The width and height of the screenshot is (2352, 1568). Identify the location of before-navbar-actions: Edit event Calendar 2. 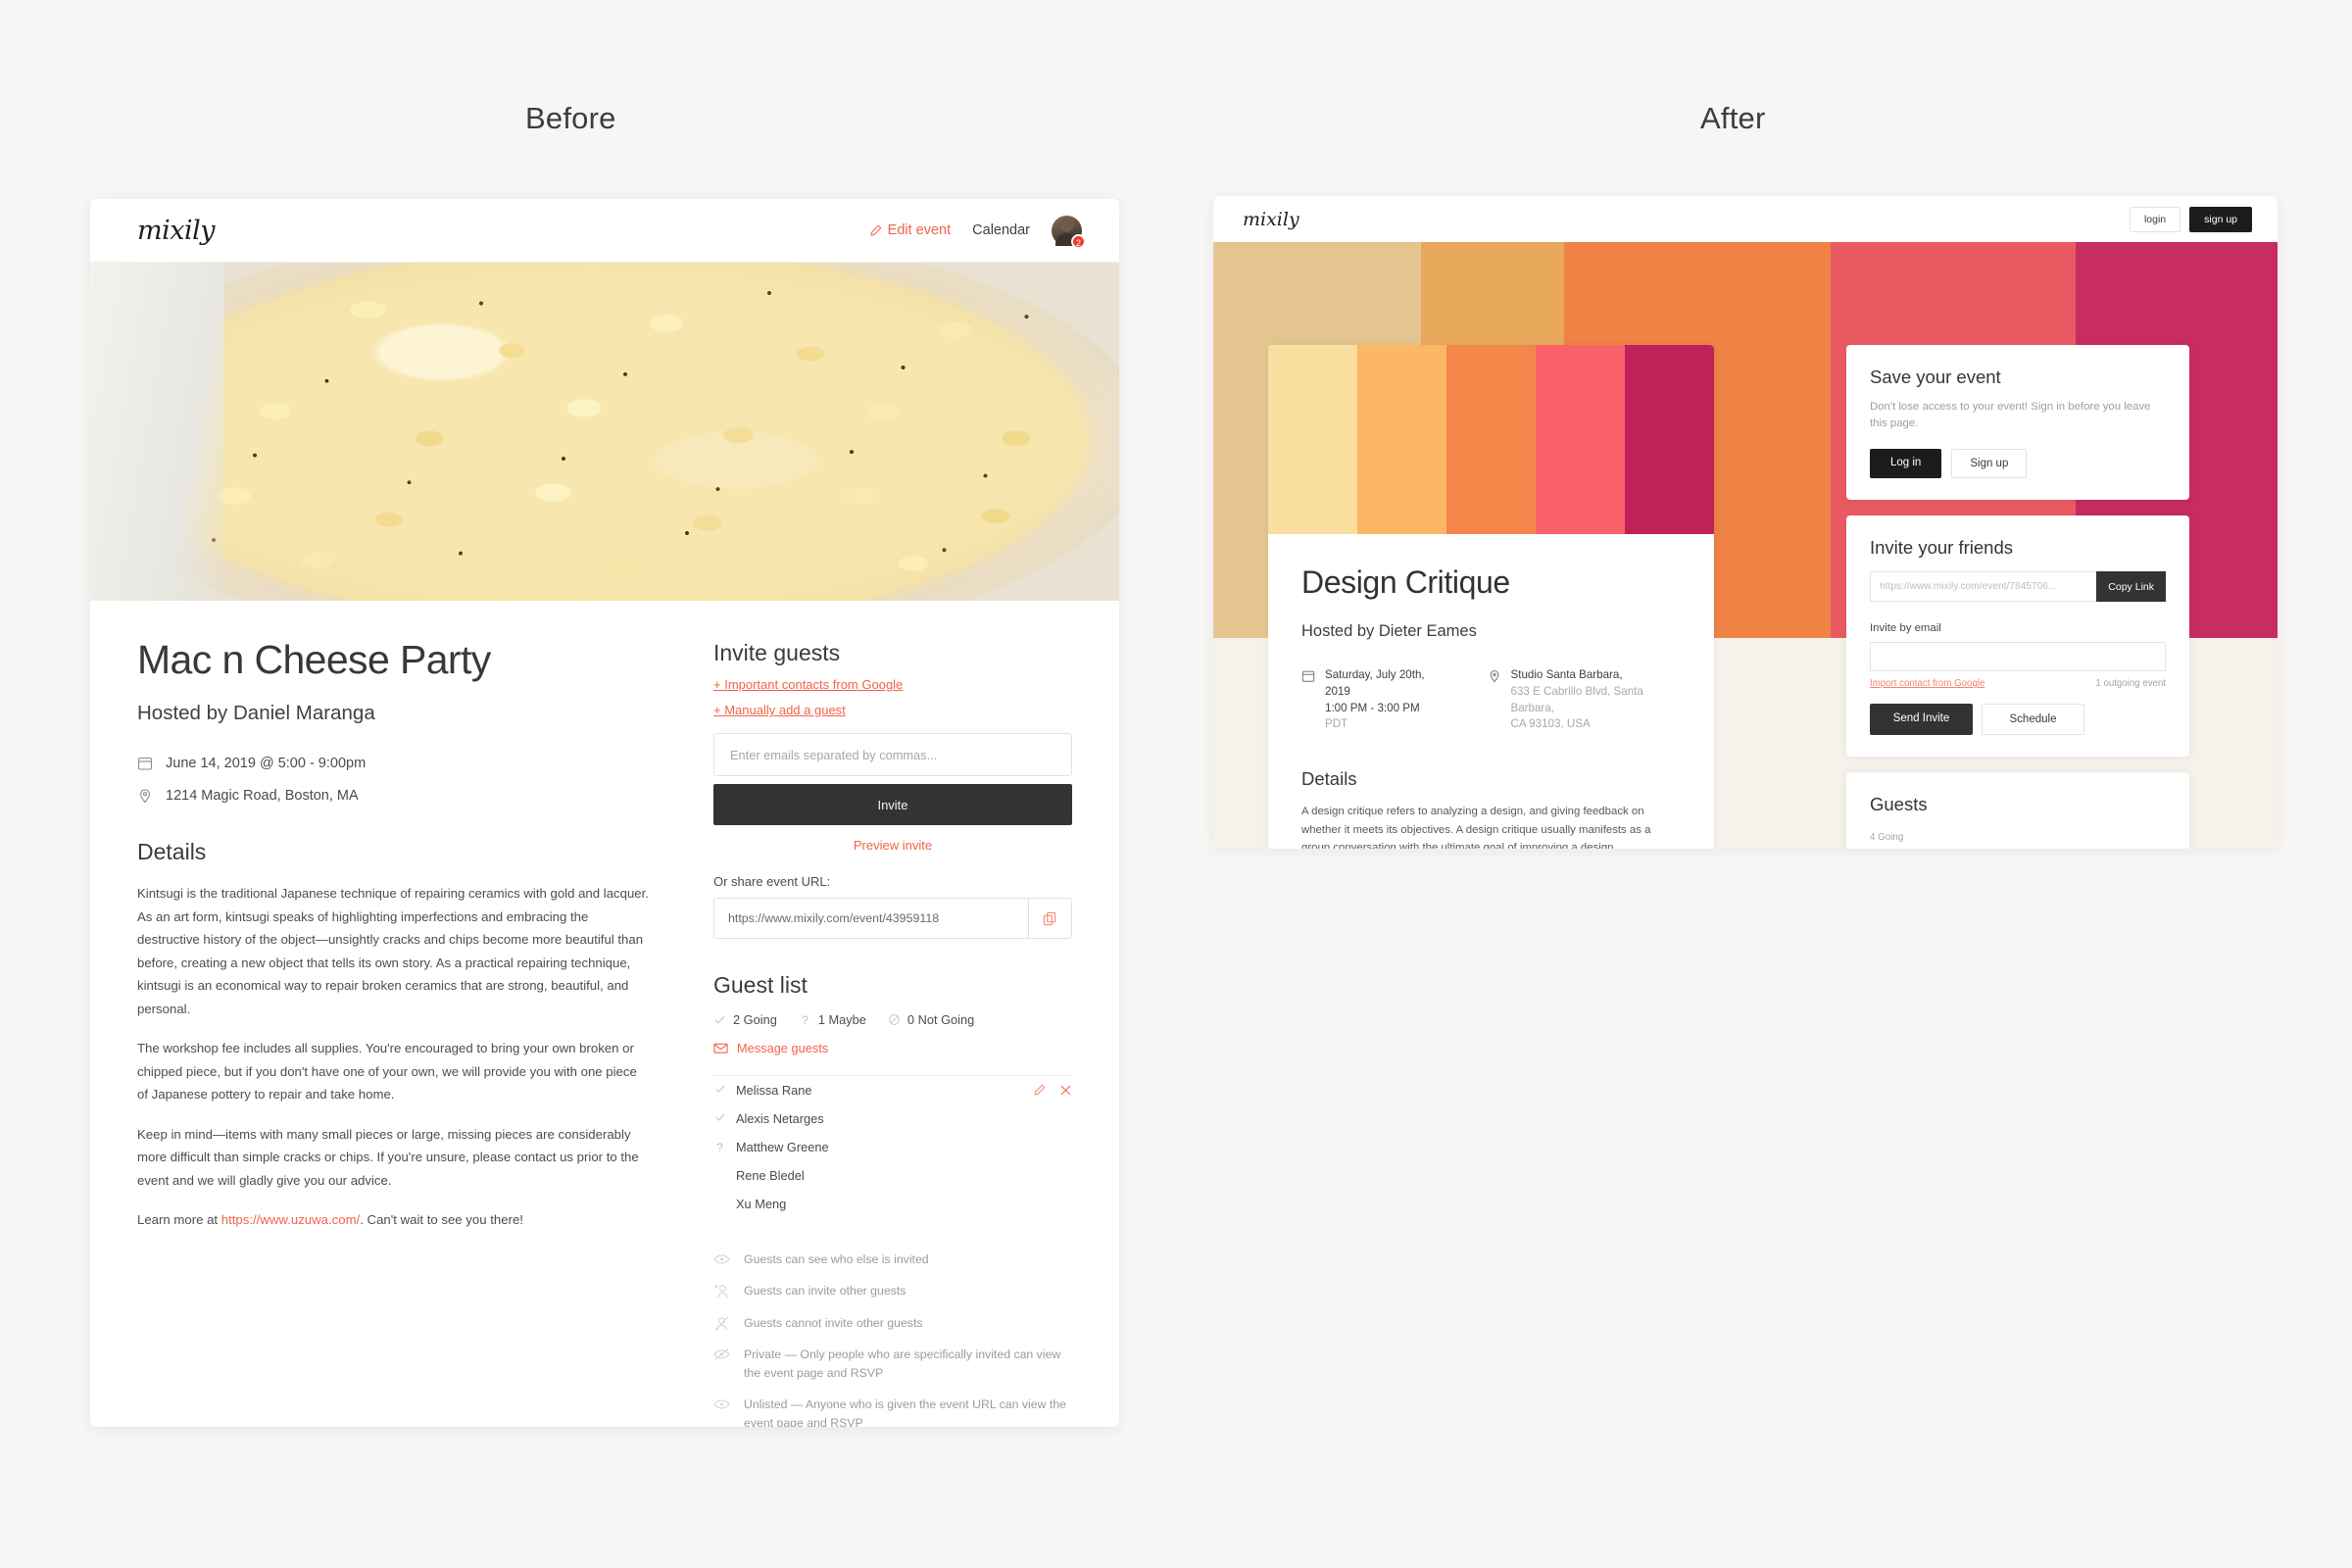
(977, 232).